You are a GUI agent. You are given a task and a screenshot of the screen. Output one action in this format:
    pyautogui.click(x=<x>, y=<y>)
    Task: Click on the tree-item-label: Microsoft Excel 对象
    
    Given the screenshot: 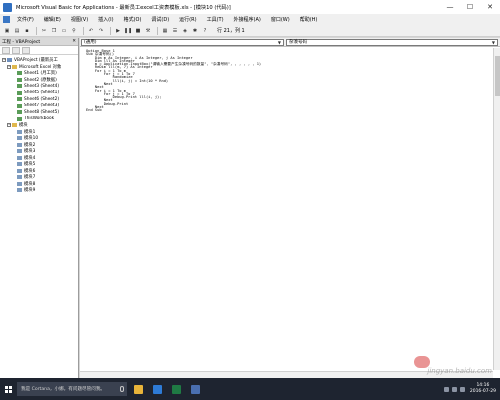 What is the action you would take?
    pyautogui.click(x=40, y=67)
    